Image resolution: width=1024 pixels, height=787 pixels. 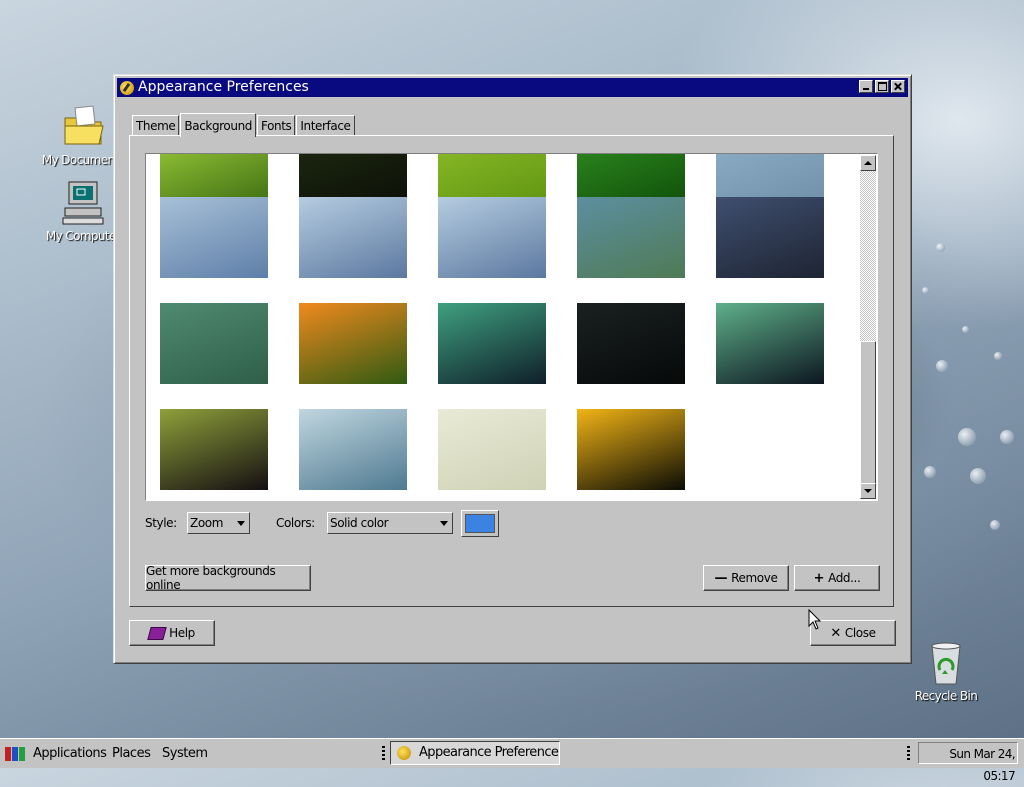 I want to click on wallpaper-sand, so click(x=492, y=449).